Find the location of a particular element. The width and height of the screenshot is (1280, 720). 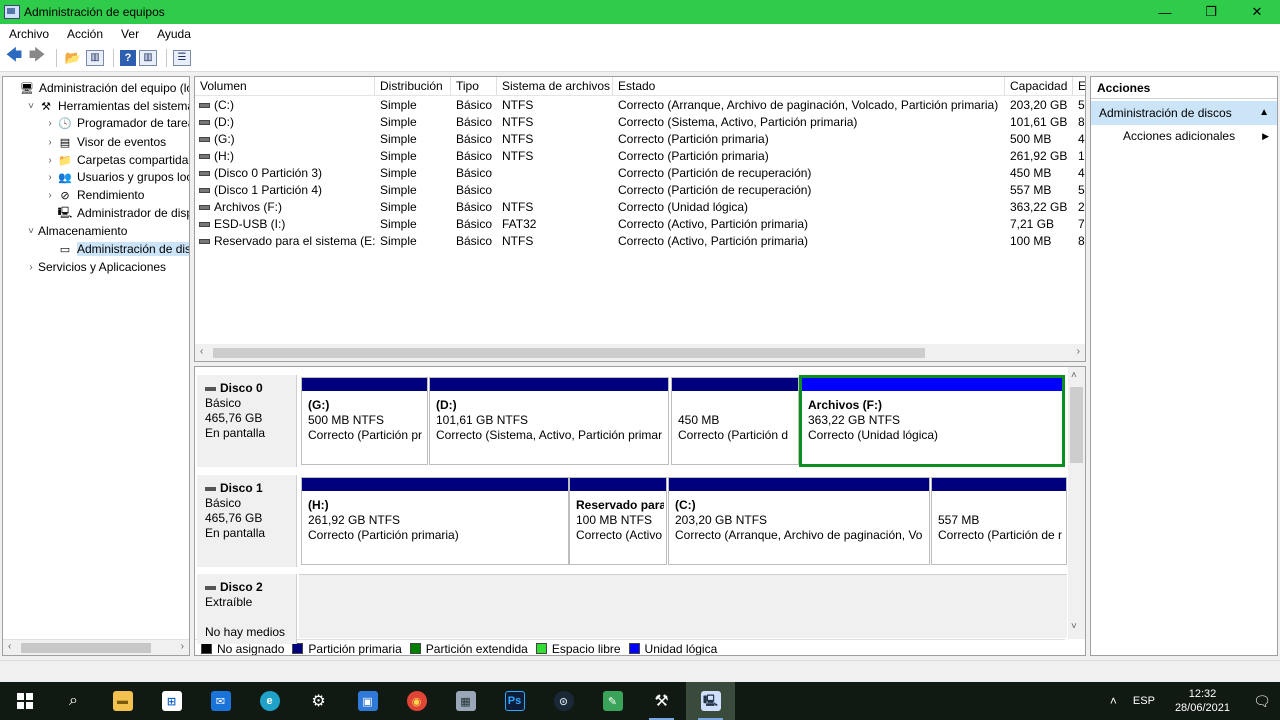

greenshot-icon: ✎ is located at coordinates (612, 701).